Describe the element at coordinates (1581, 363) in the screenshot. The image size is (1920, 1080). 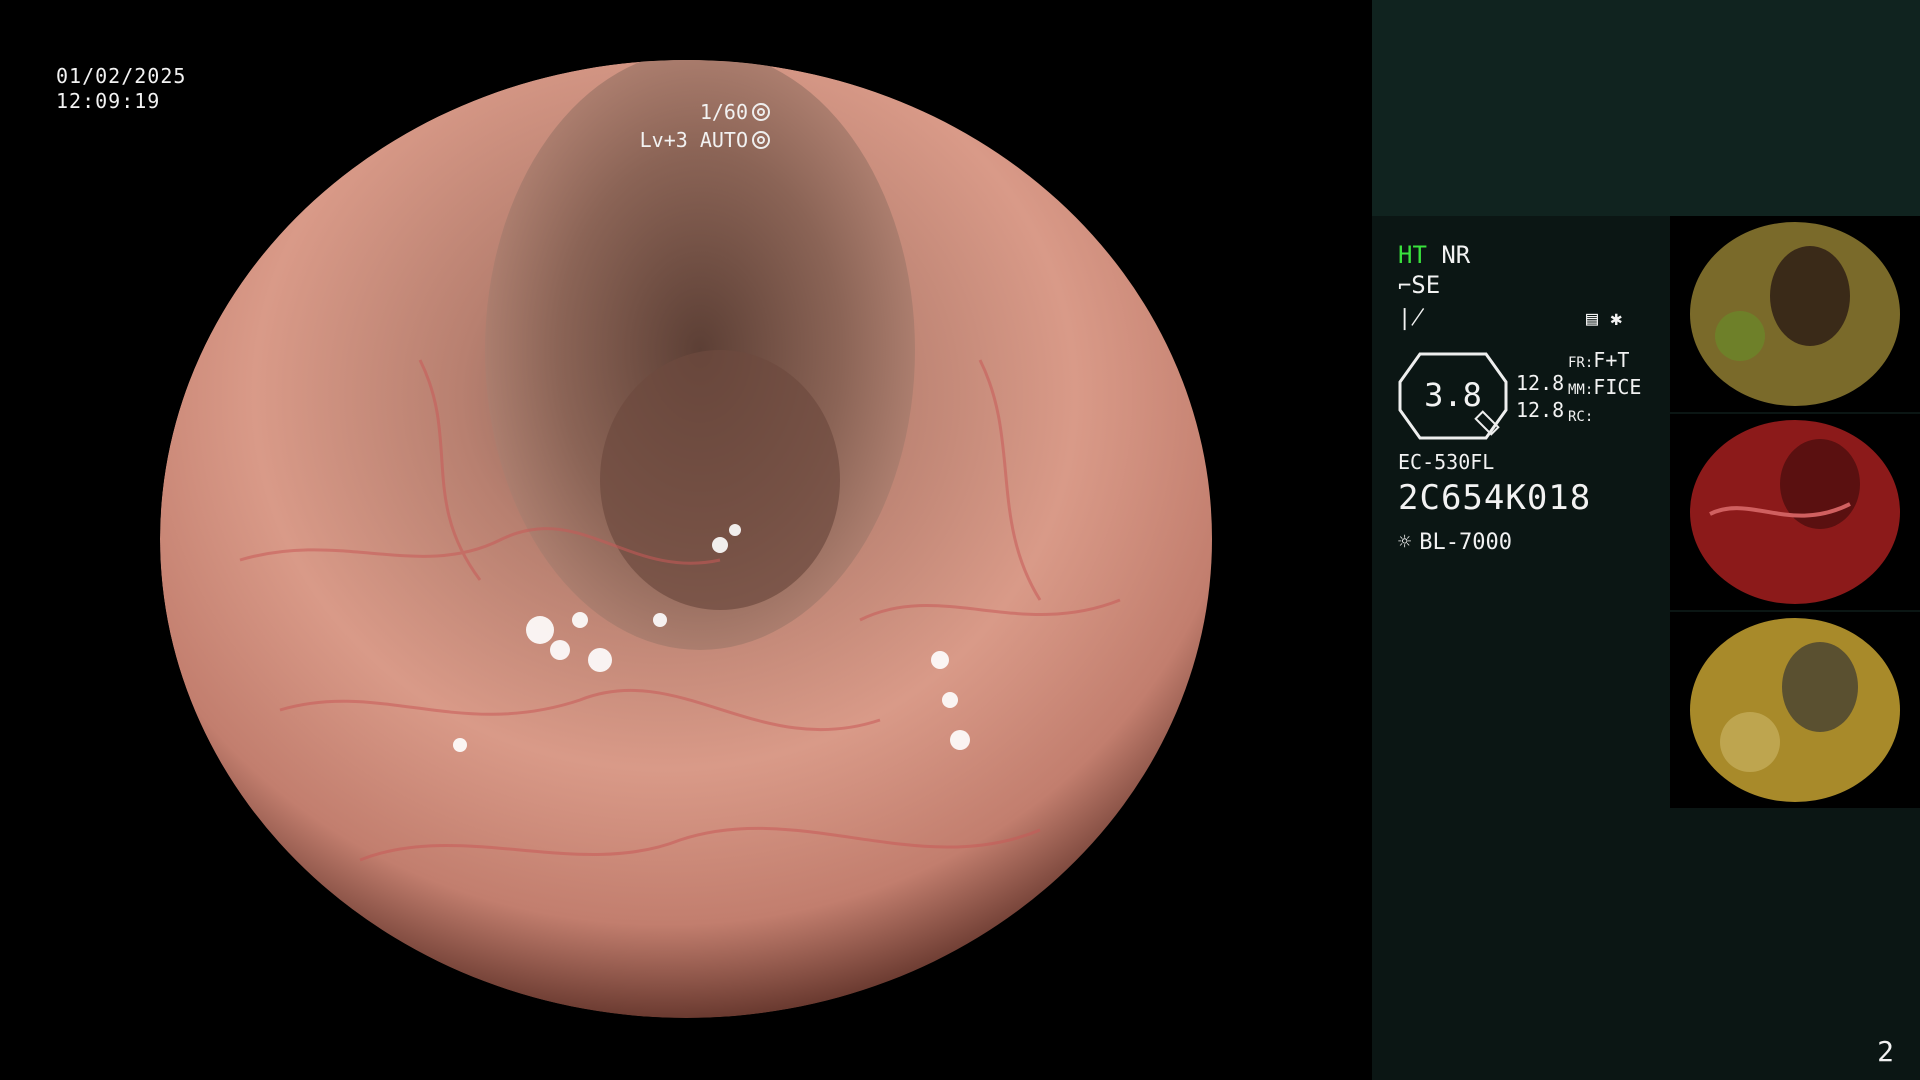
I see `fr-label: FR:` at that location.